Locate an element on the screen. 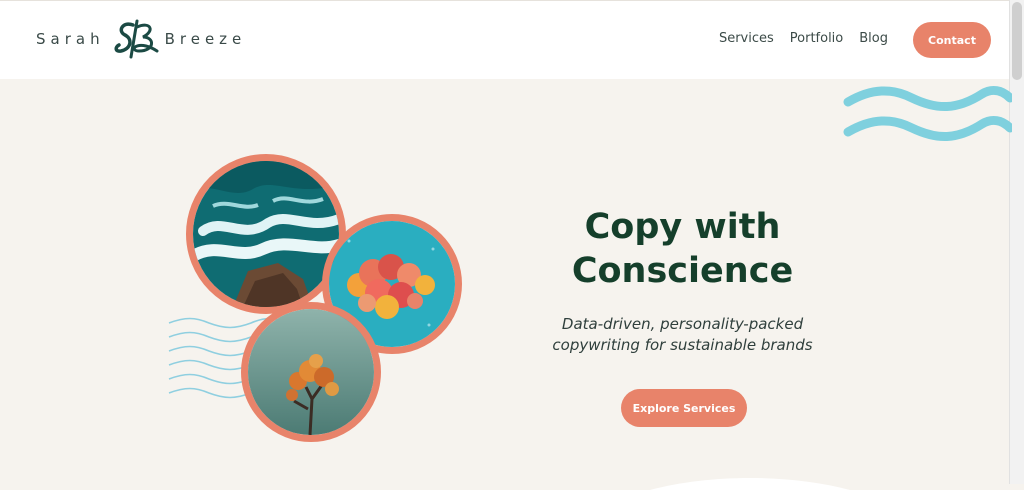 Image resolution: width=1024 pixels, height=490 pixels. logo-first-name: Sarah is located at coordinates (70, 39).